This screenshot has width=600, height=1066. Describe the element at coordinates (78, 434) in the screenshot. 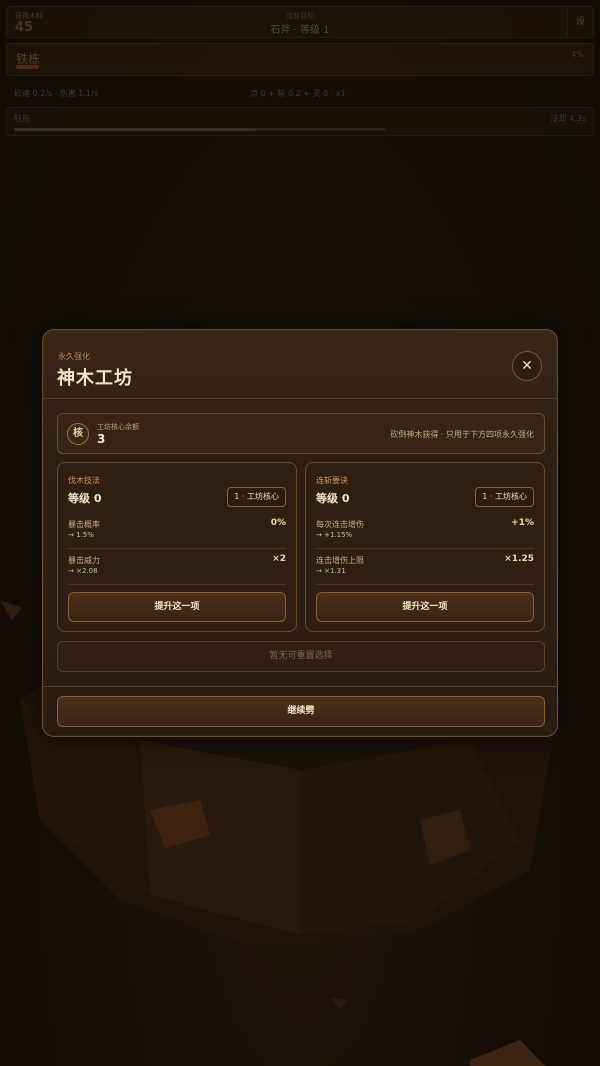

I see `core-icon: 核` at that location.